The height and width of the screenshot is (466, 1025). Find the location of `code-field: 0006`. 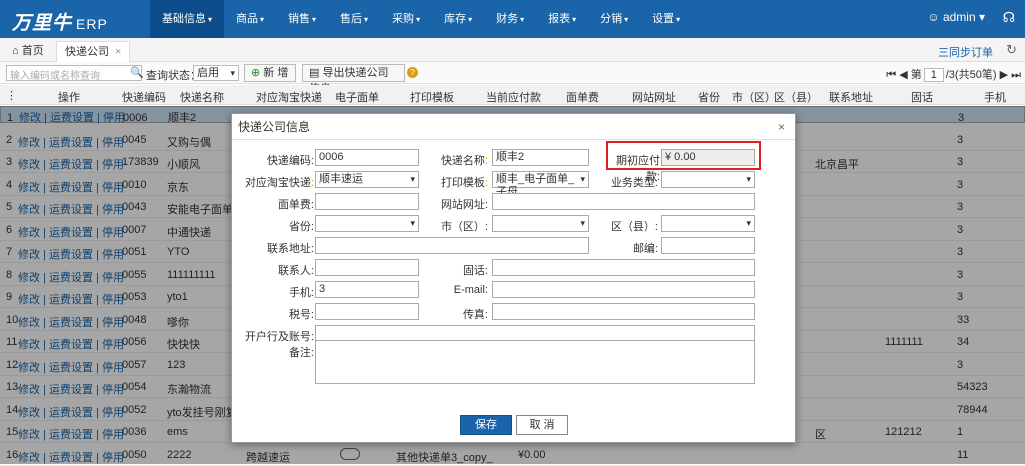

code-field: 0006 is located at coordinates (367, 157).